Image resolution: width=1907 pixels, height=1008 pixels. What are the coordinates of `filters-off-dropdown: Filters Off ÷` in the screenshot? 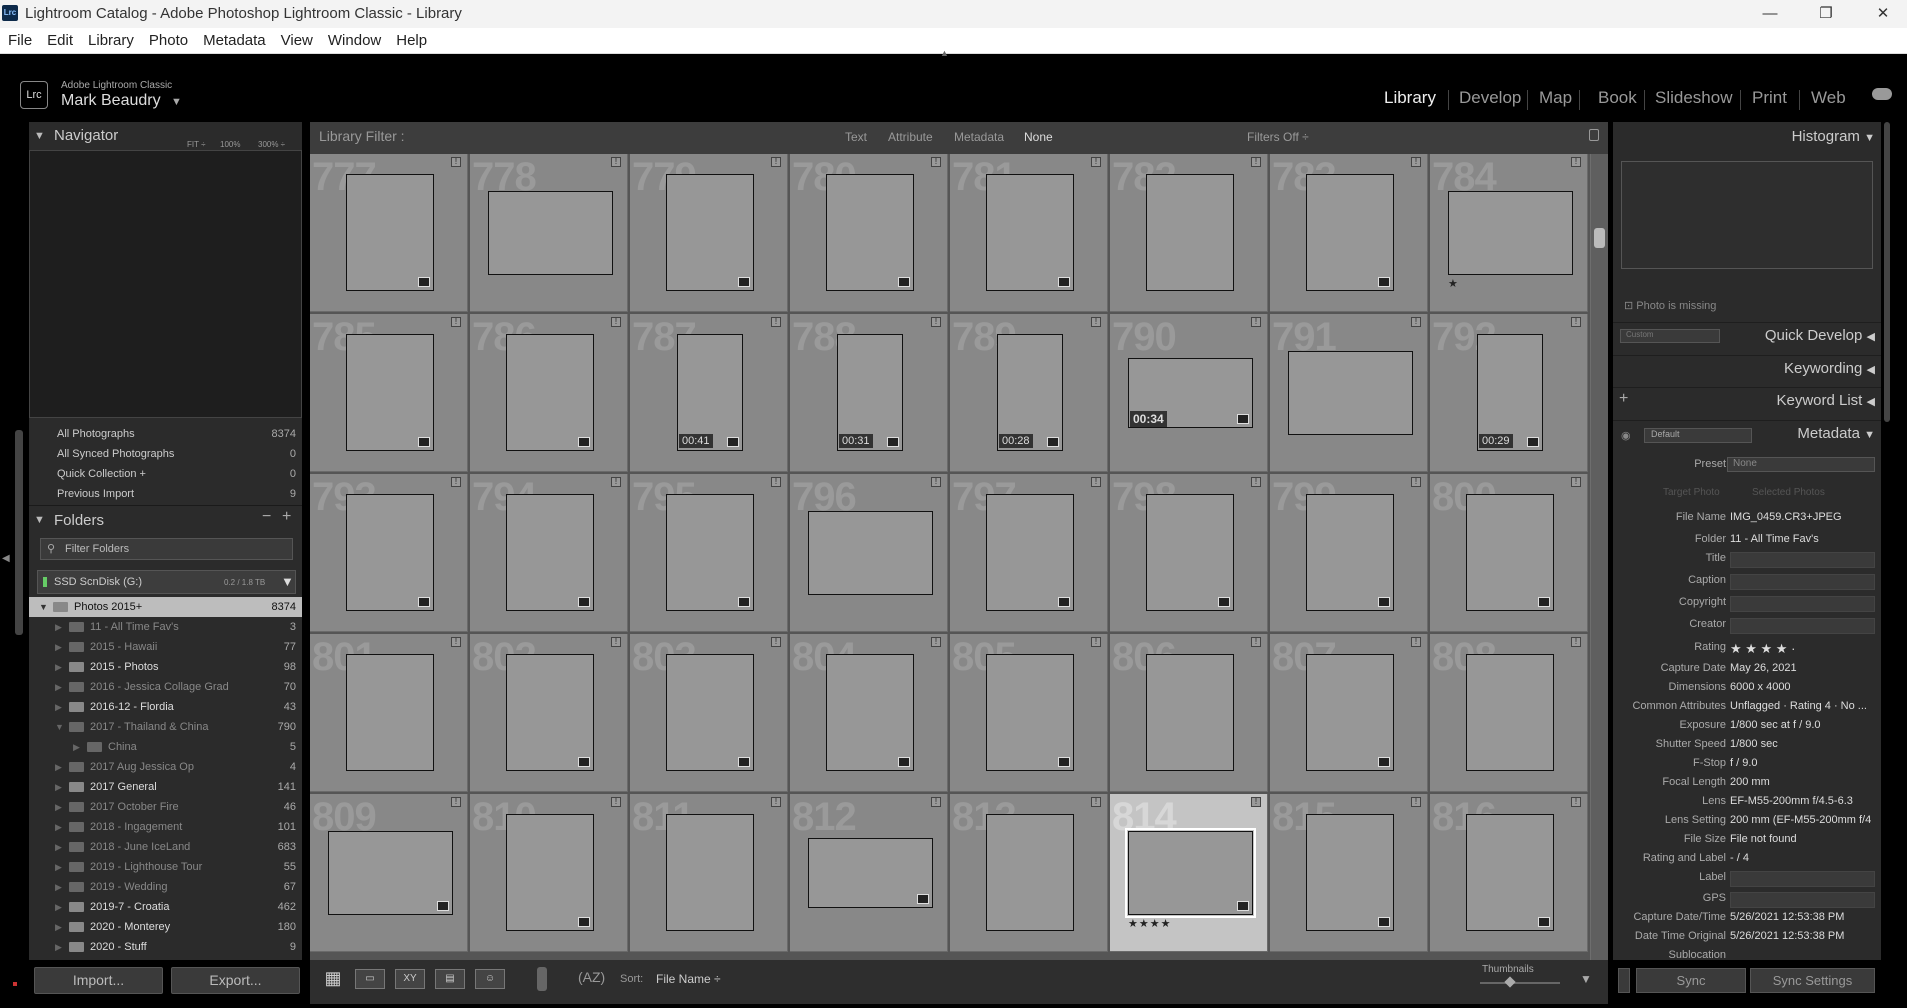 It's located at (1278, 137).